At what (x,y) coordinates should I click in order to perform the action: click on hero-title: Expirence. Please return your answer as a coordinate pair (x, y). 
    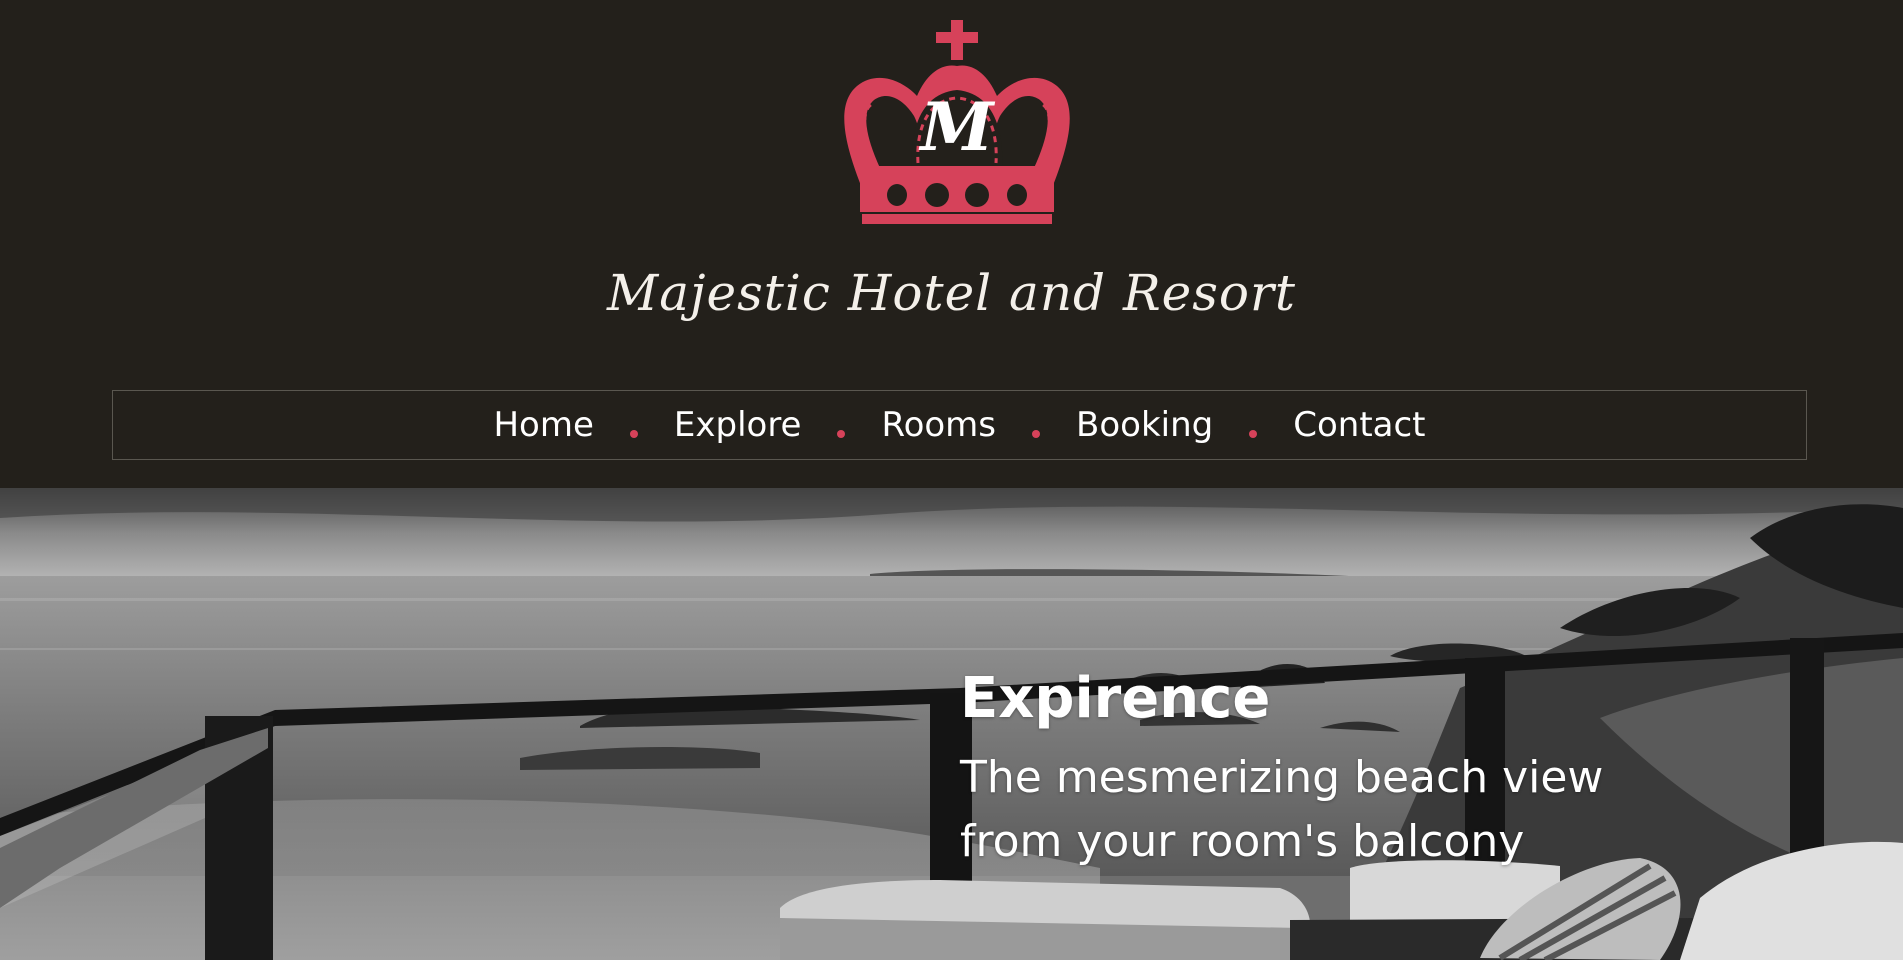
    Looking at the image, I should click on (1115, 698).